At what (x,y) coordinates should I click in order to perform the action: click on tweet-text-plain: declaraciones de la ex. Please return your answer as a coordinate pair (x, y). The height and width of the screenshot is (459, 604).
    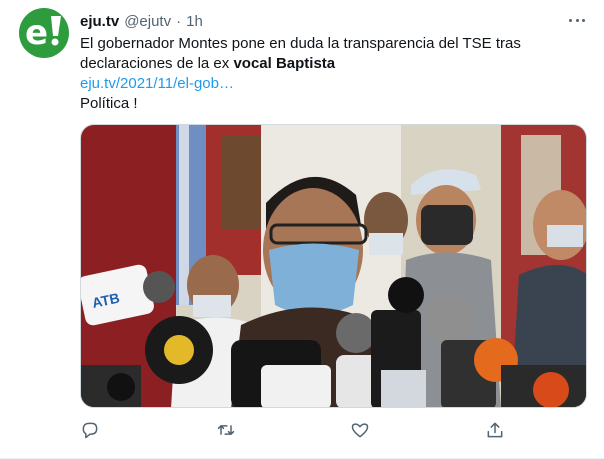
    Looking at the image, I should click on (157, 63).